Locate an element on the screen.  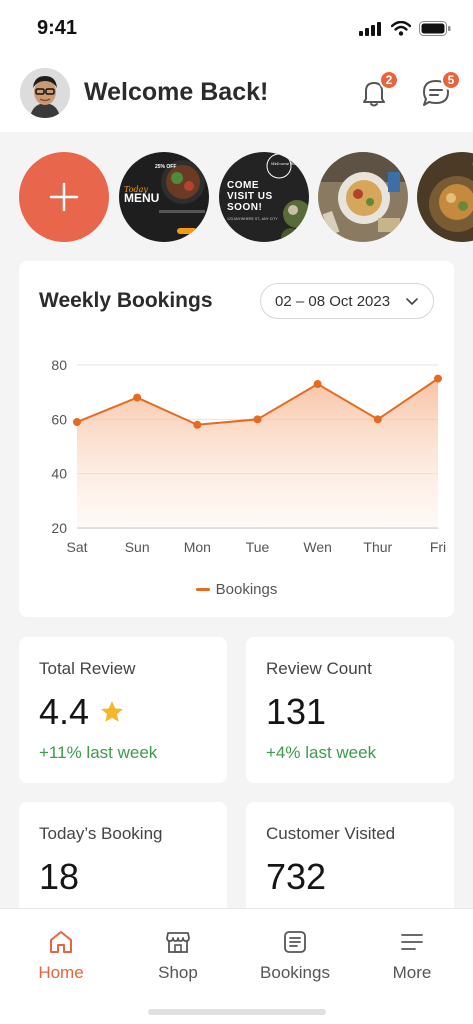
add-story-button is located at coordinates (64, 197).